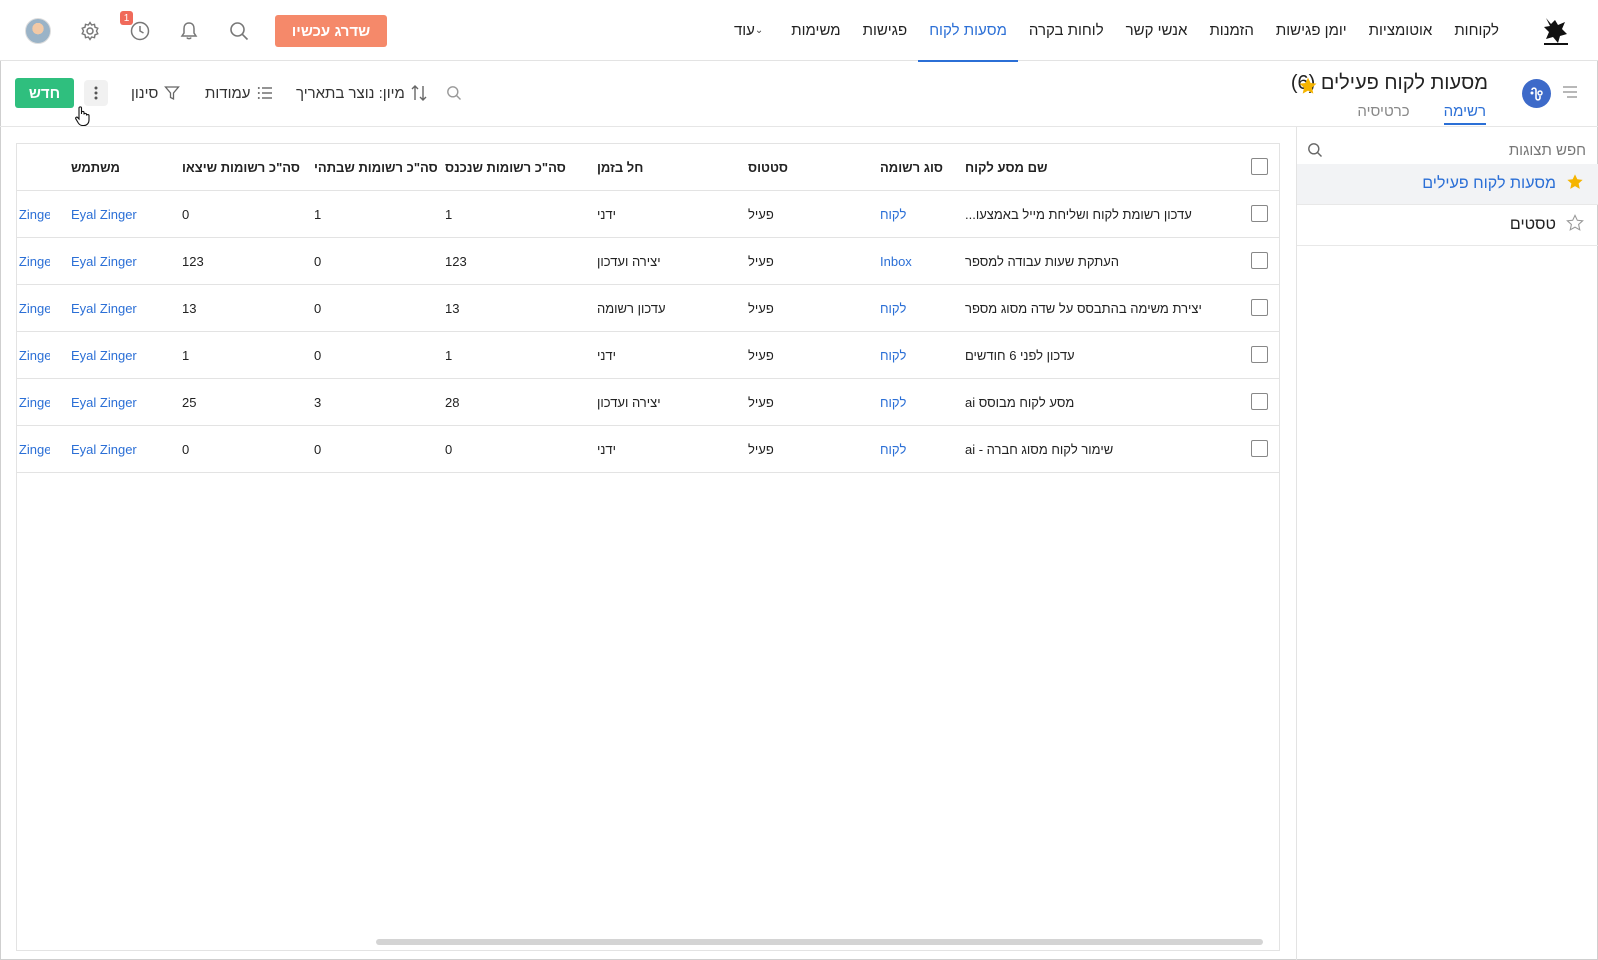 This screenshot has height=960, width=1598. Describe the element at coordinates (454, 94) in the screenshot. I see `table-search-icon` at that location.